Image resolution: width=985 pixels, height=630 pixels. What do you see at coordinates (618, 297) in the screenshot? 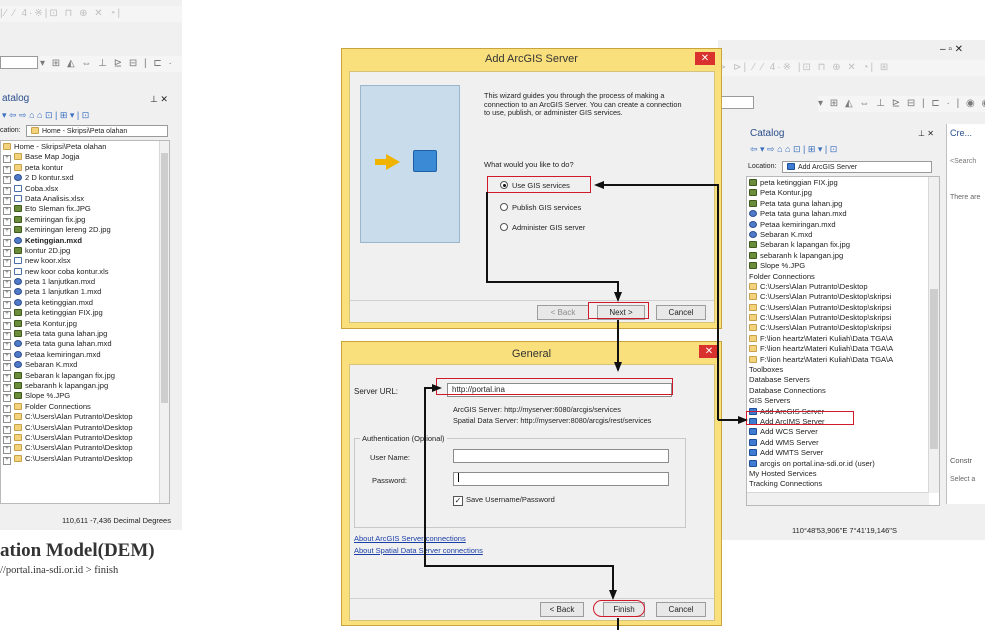
I see `arrowhead-next` at bounding box center [618, 297].